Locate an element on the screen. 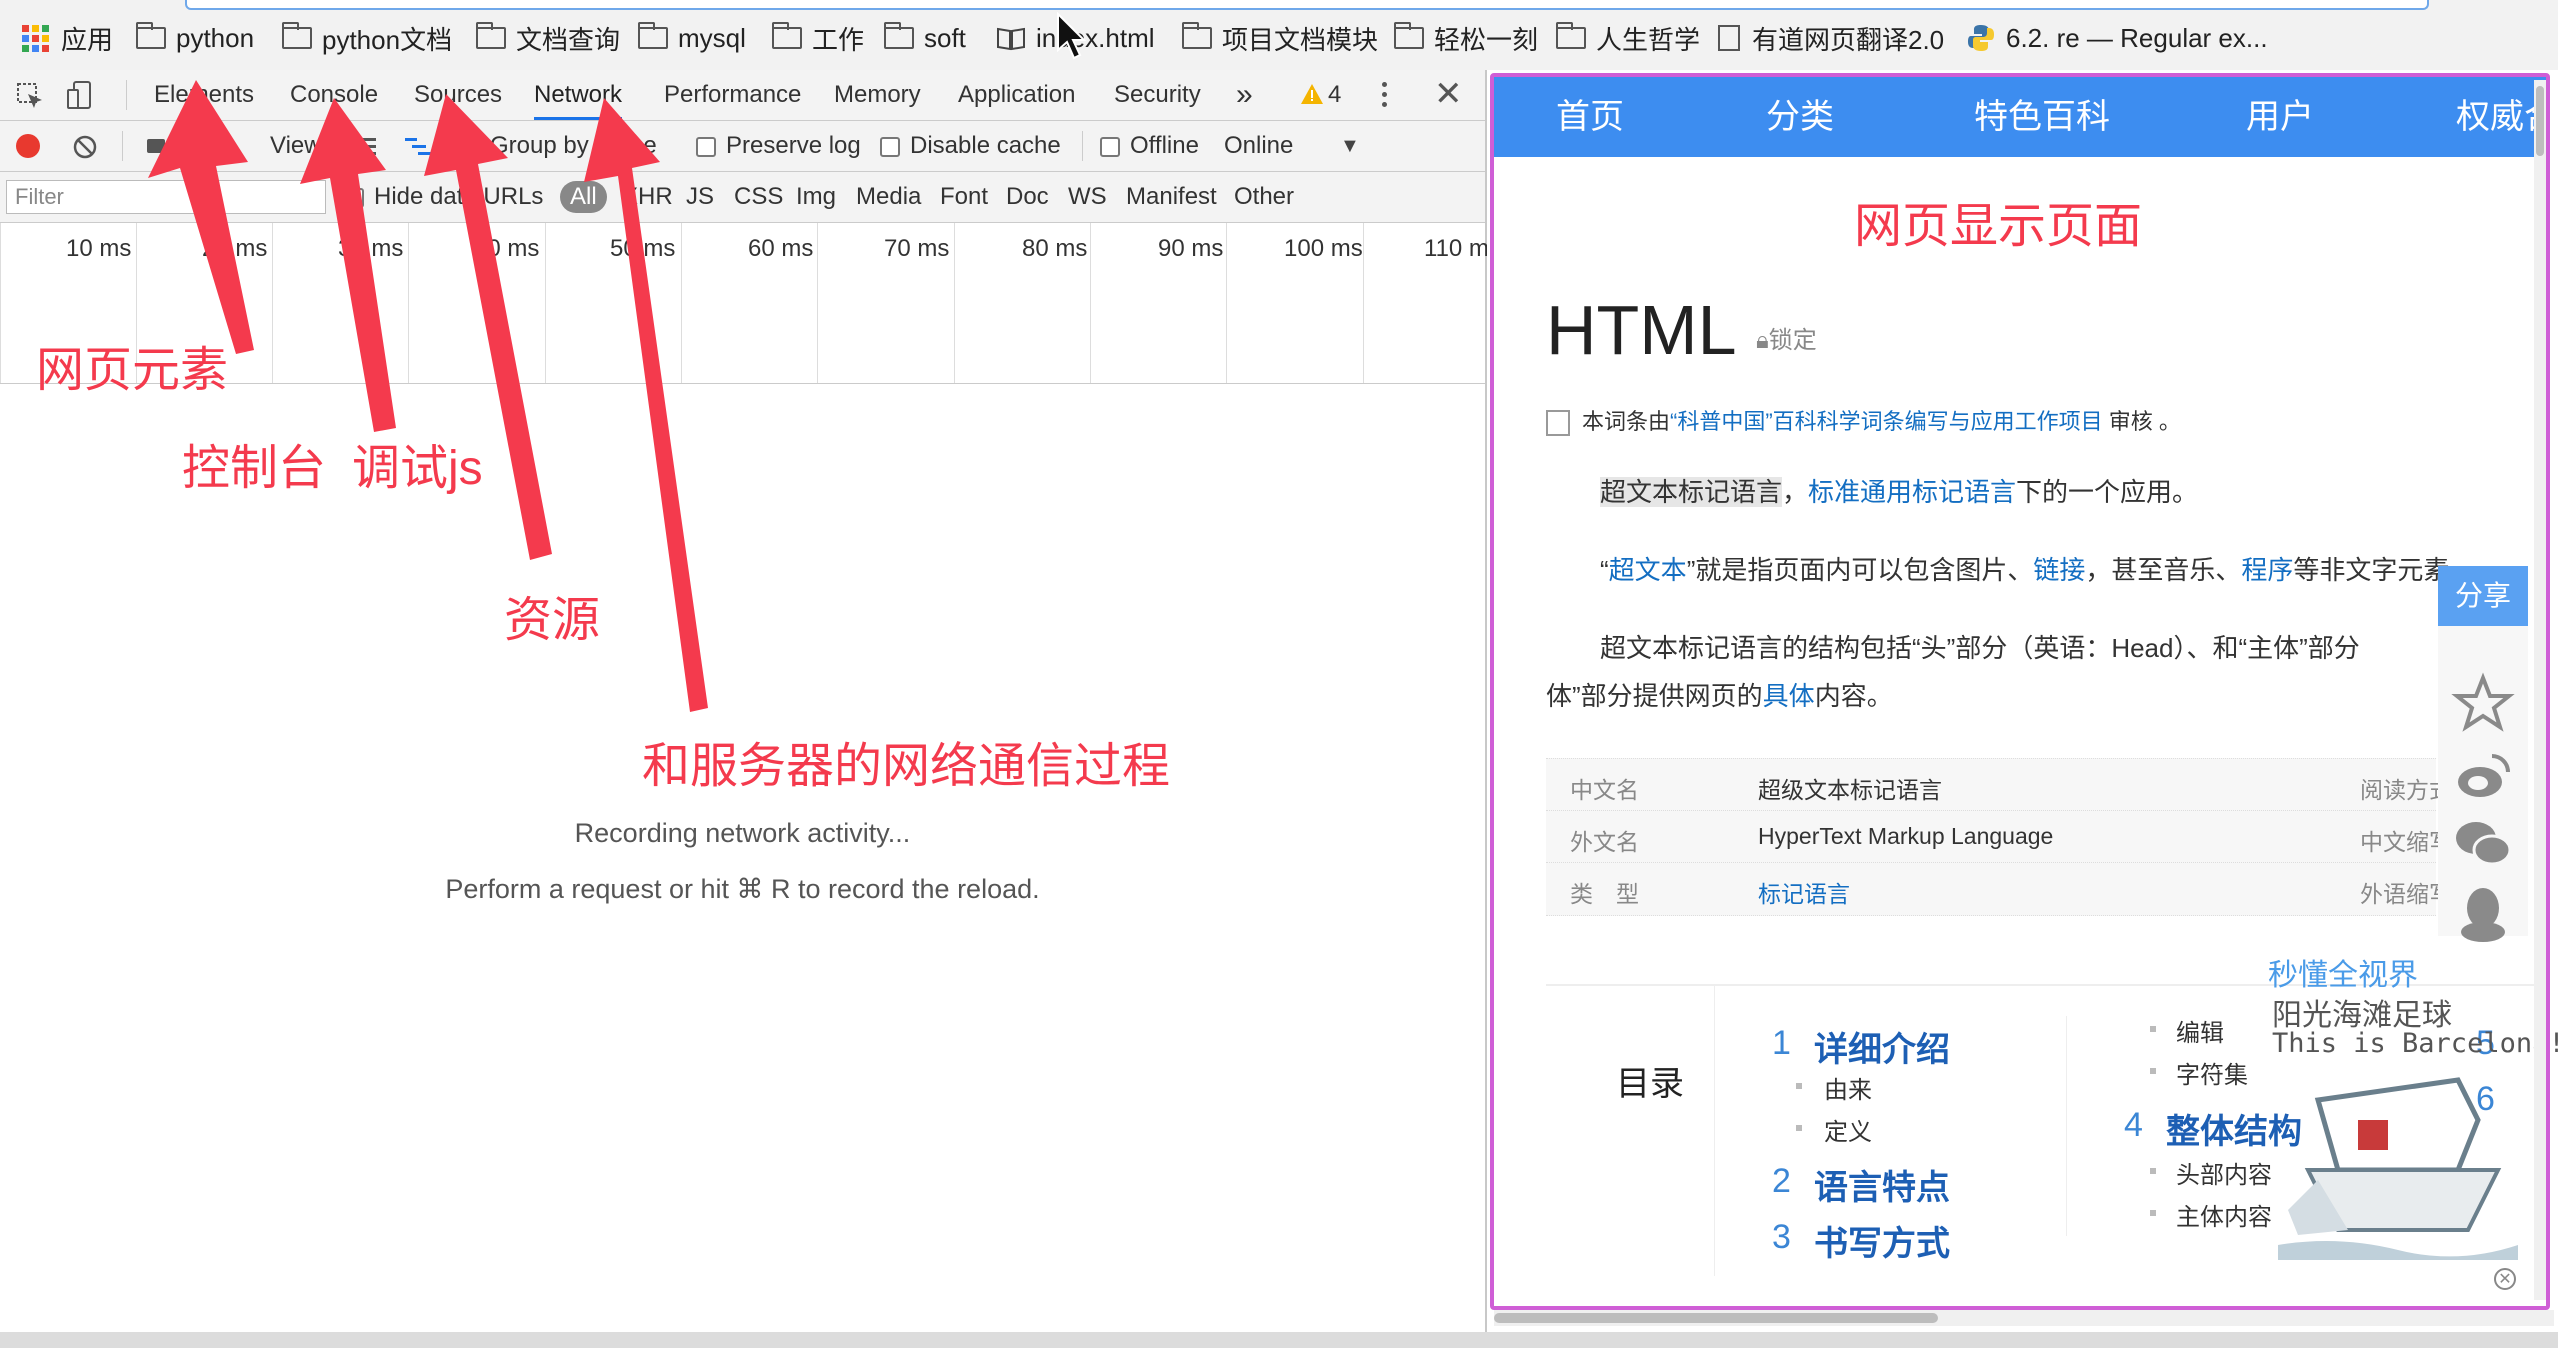 Image resolution: width=2558 pixels, height=1348 pixels. folder-icon is located at coordinates (1571, 35).